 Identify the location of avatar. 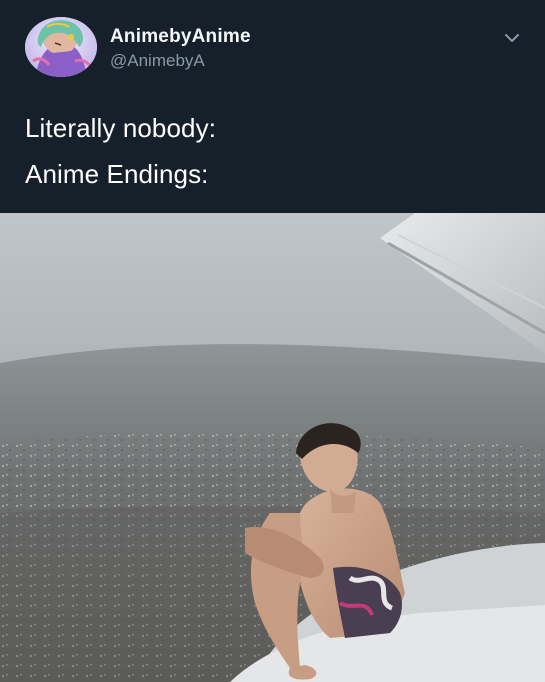
(61, 47).